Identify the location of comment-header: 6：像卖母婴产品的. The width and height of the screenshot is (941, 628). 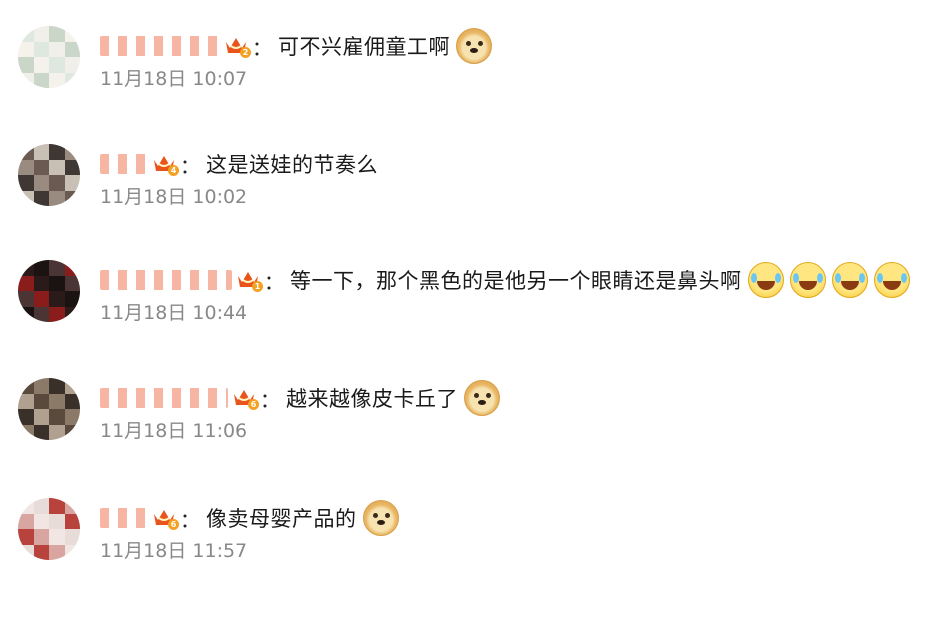
(249, 518).